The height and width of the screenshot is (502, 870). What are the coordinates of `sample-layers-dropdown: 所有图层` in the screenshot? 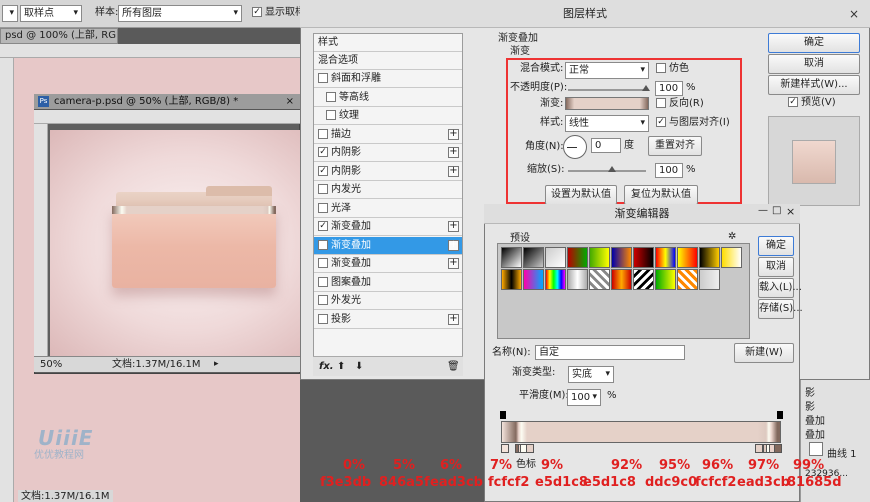 It's located at (180, 13).